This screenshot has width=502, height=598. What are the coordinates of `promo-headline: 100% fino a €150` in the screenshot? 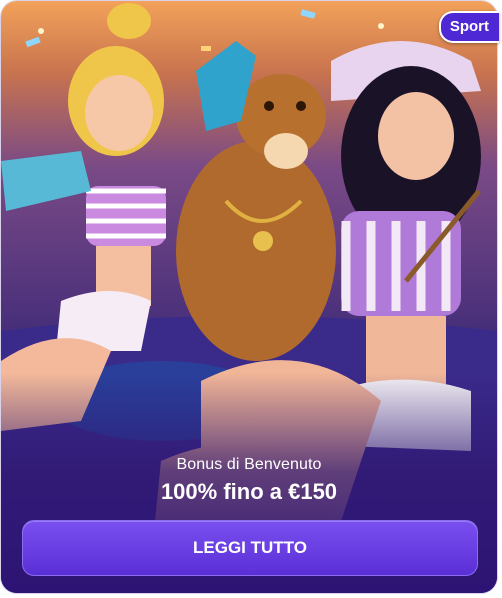 It's located at (249, 491).